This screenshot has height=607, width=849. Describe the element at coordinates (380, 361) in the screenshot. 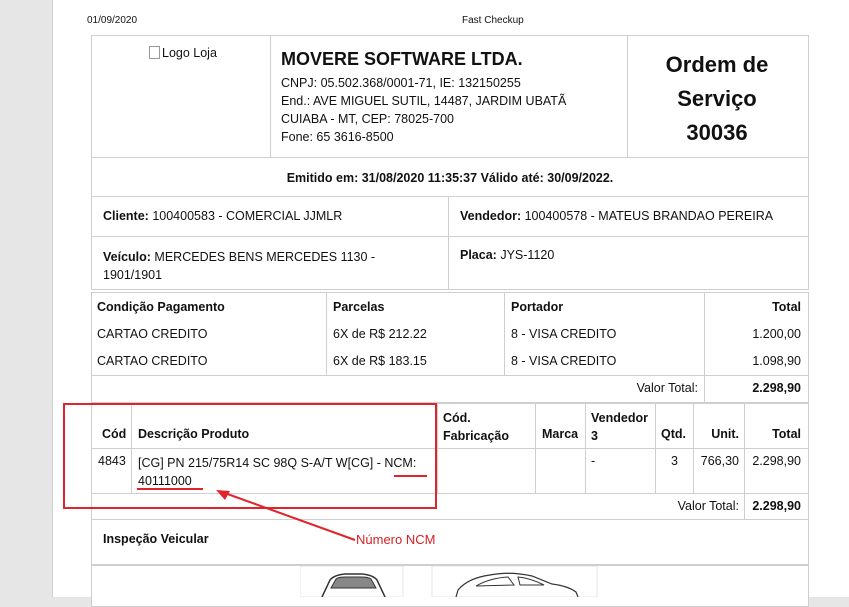

I see `payment-row-installments: 6X de R$ 183.15` at that location.